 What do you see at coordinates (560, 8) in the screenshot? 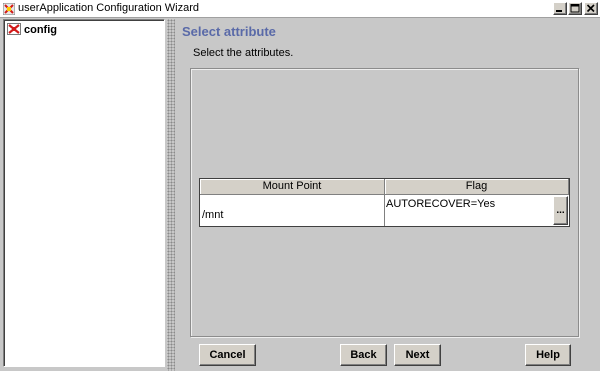
I see `minimize-button` at bounding box center [560, 8].